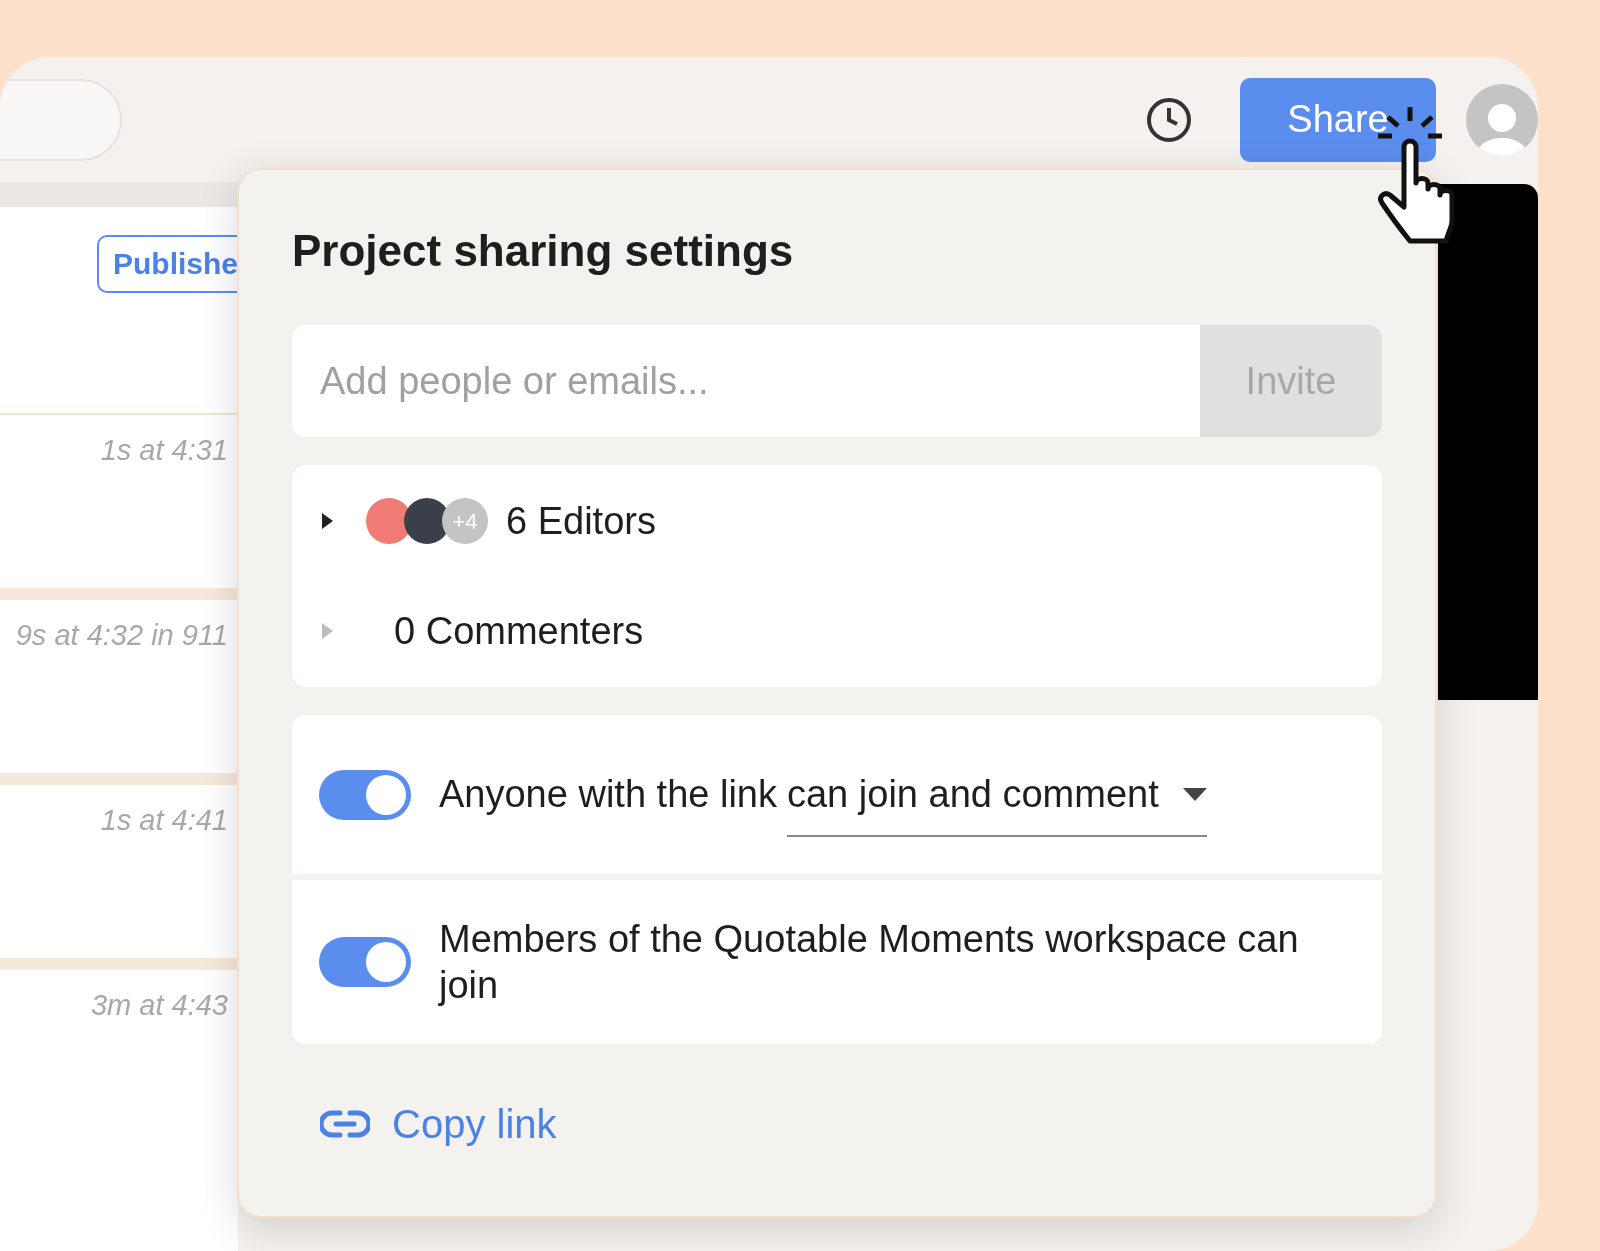 This screenshot has width=1600, height=1251. What do you see at coordinates (327, 521) in the screenshot?
I see `expand-caret-icon` at bounding box center [327, 521].